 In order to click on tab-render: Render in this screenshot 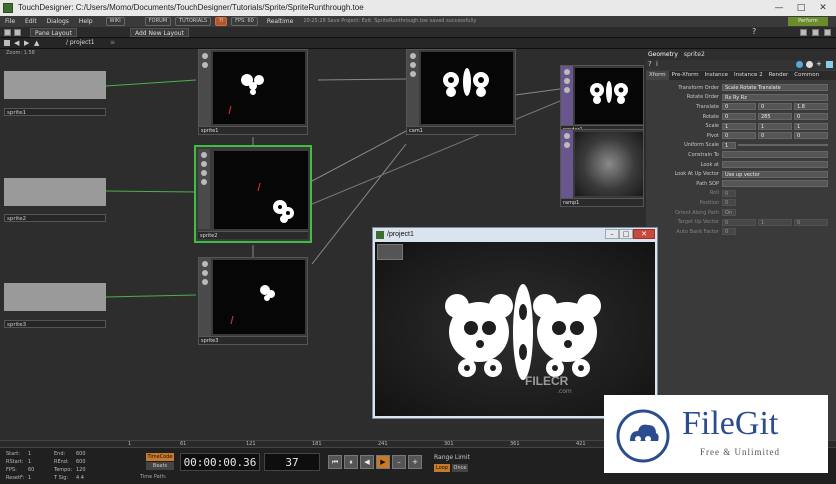, I will do `click(779, 75)`.